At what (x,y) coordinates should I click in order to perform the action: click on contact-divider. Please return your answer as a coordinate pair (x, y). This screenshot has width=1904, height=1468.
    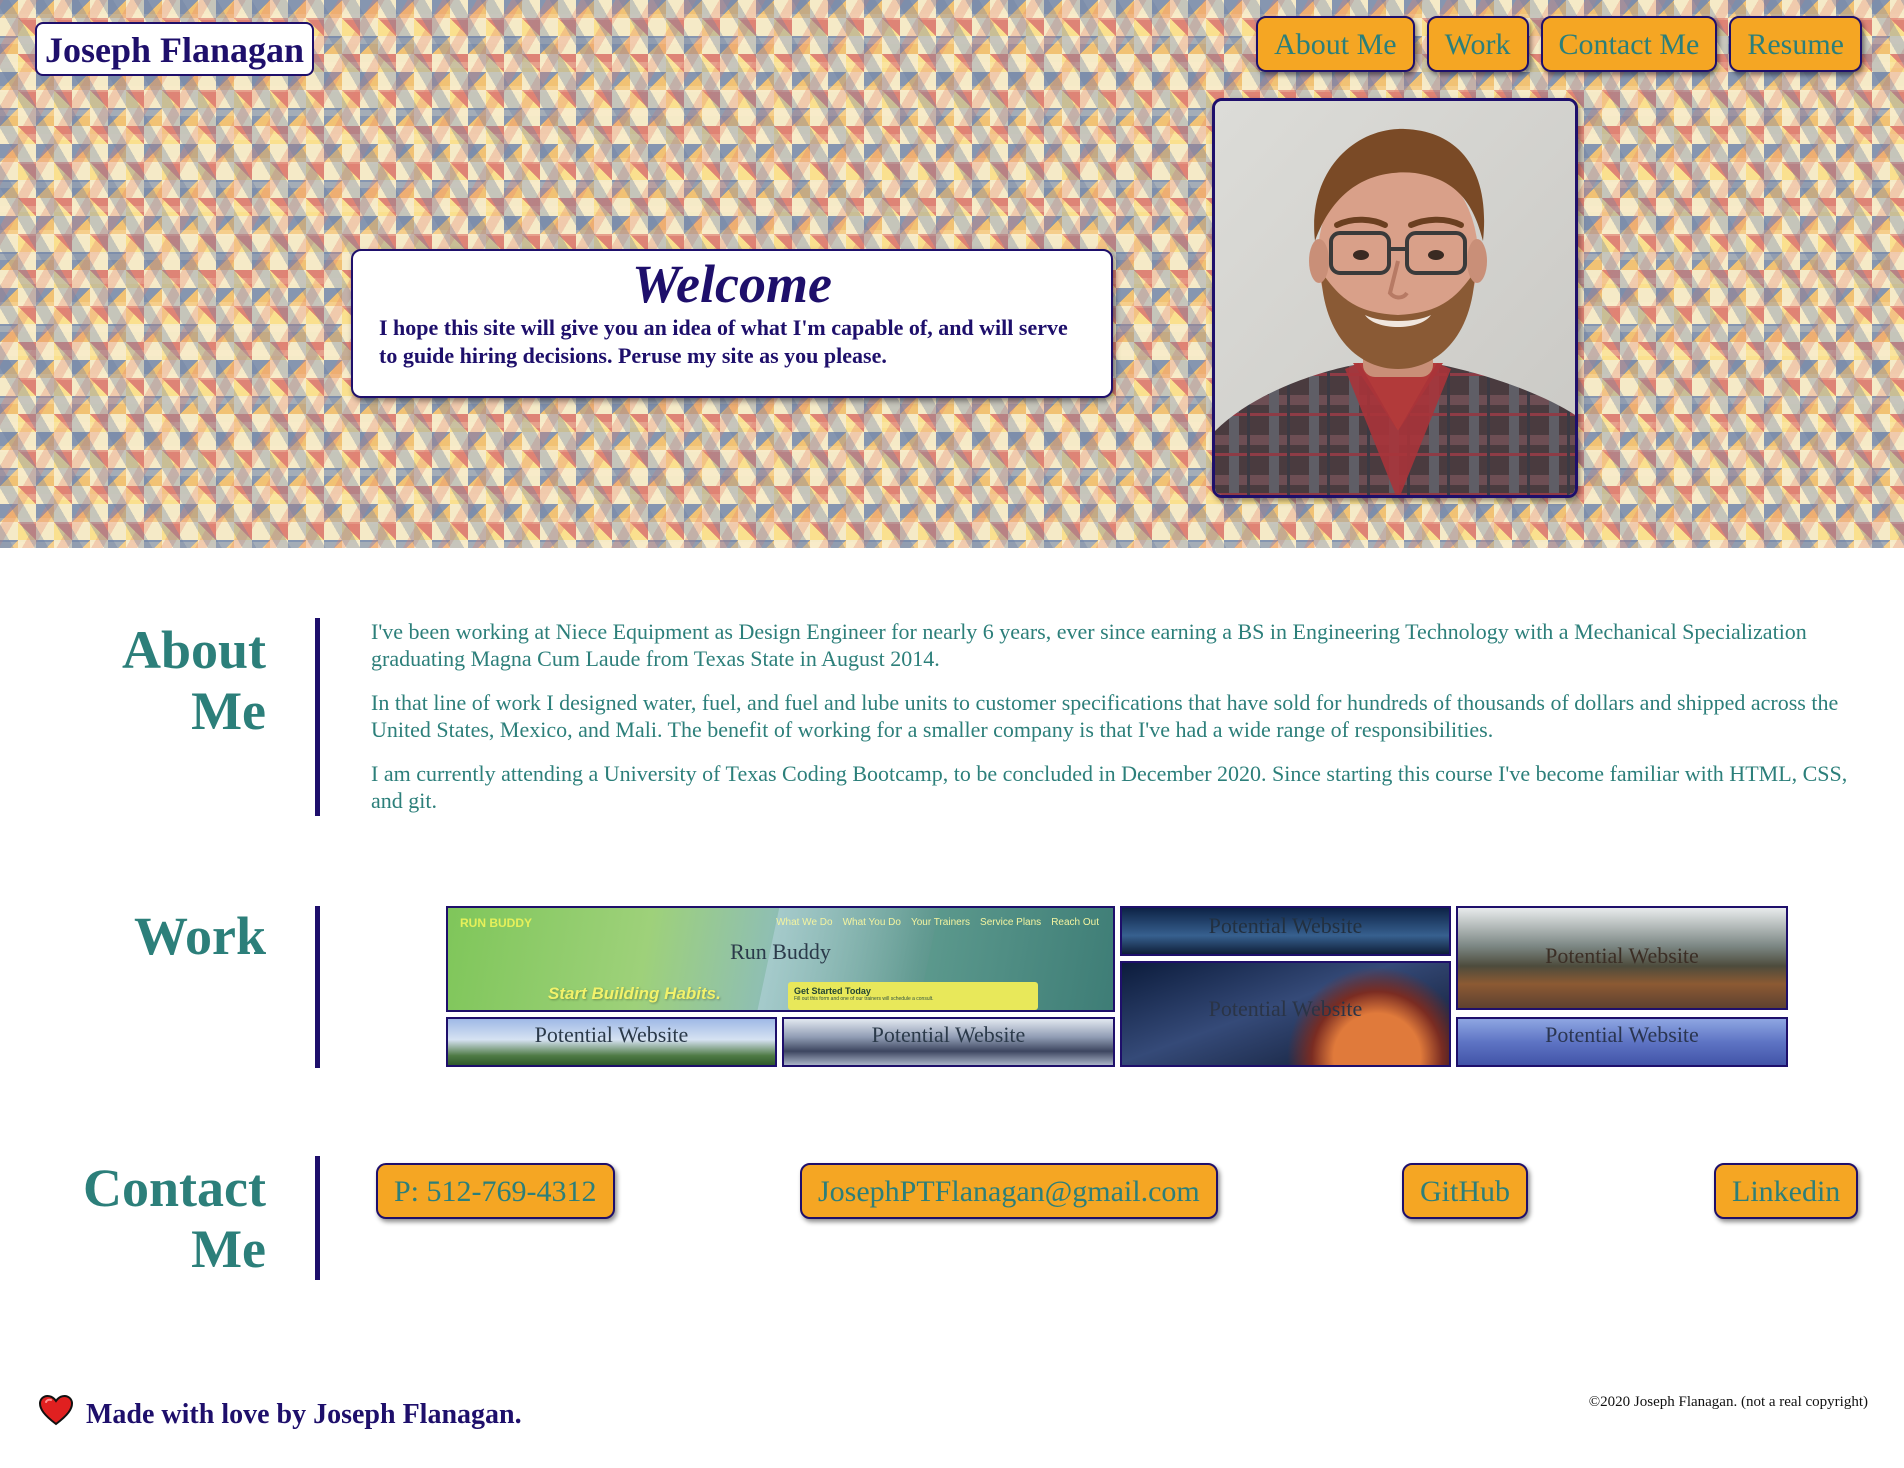
    Looking at the image, I should click on (317, 1218).